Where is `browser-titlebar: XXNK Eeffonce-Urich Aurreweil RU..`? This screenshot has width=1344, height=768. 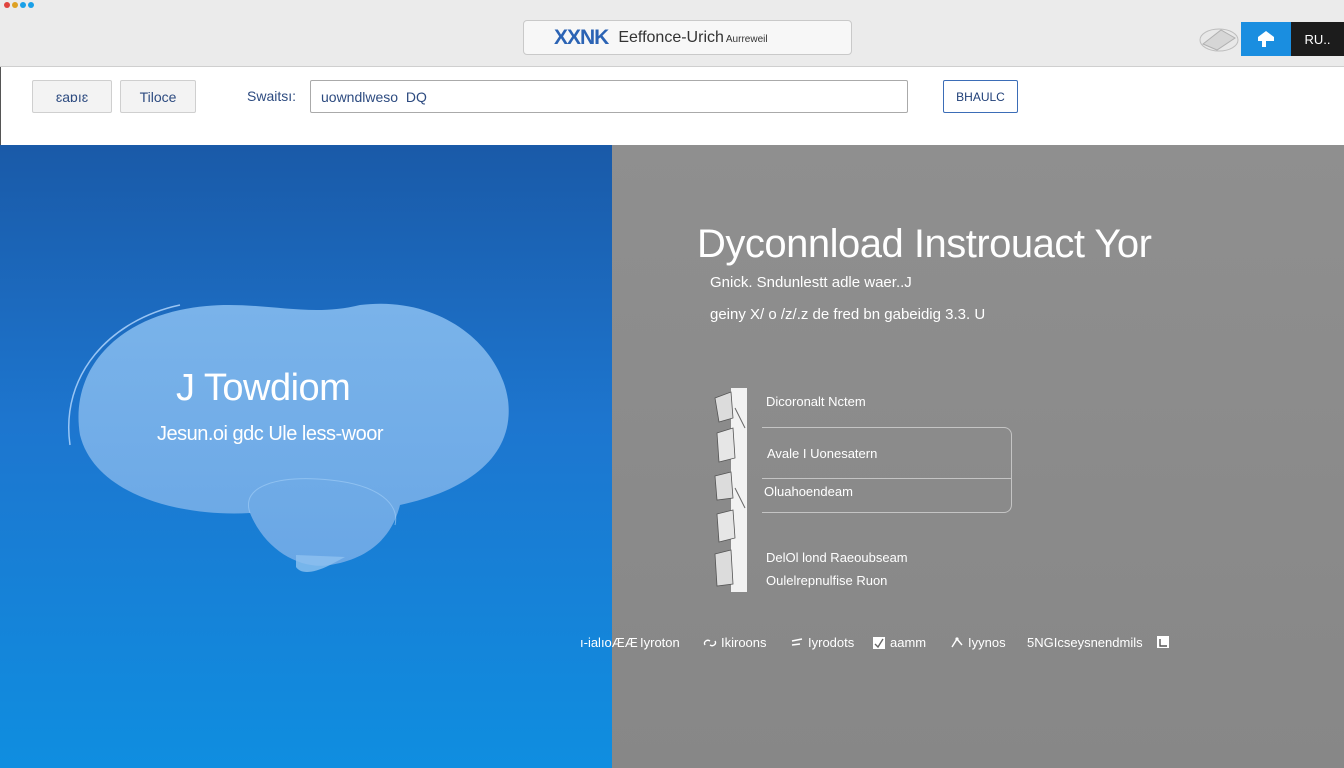 browser-titlebar: XXNK Eeffonce-Urich Aurreweil RU.. is located at coordinates (672, 33).